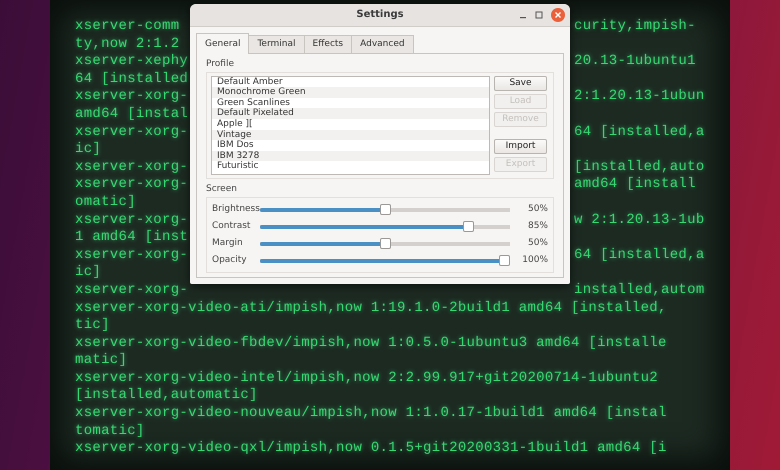  What do you see at coordinates (537, 226) in the screenshot?
I see `slider-value: 85%` at bounding box center [537, 226].